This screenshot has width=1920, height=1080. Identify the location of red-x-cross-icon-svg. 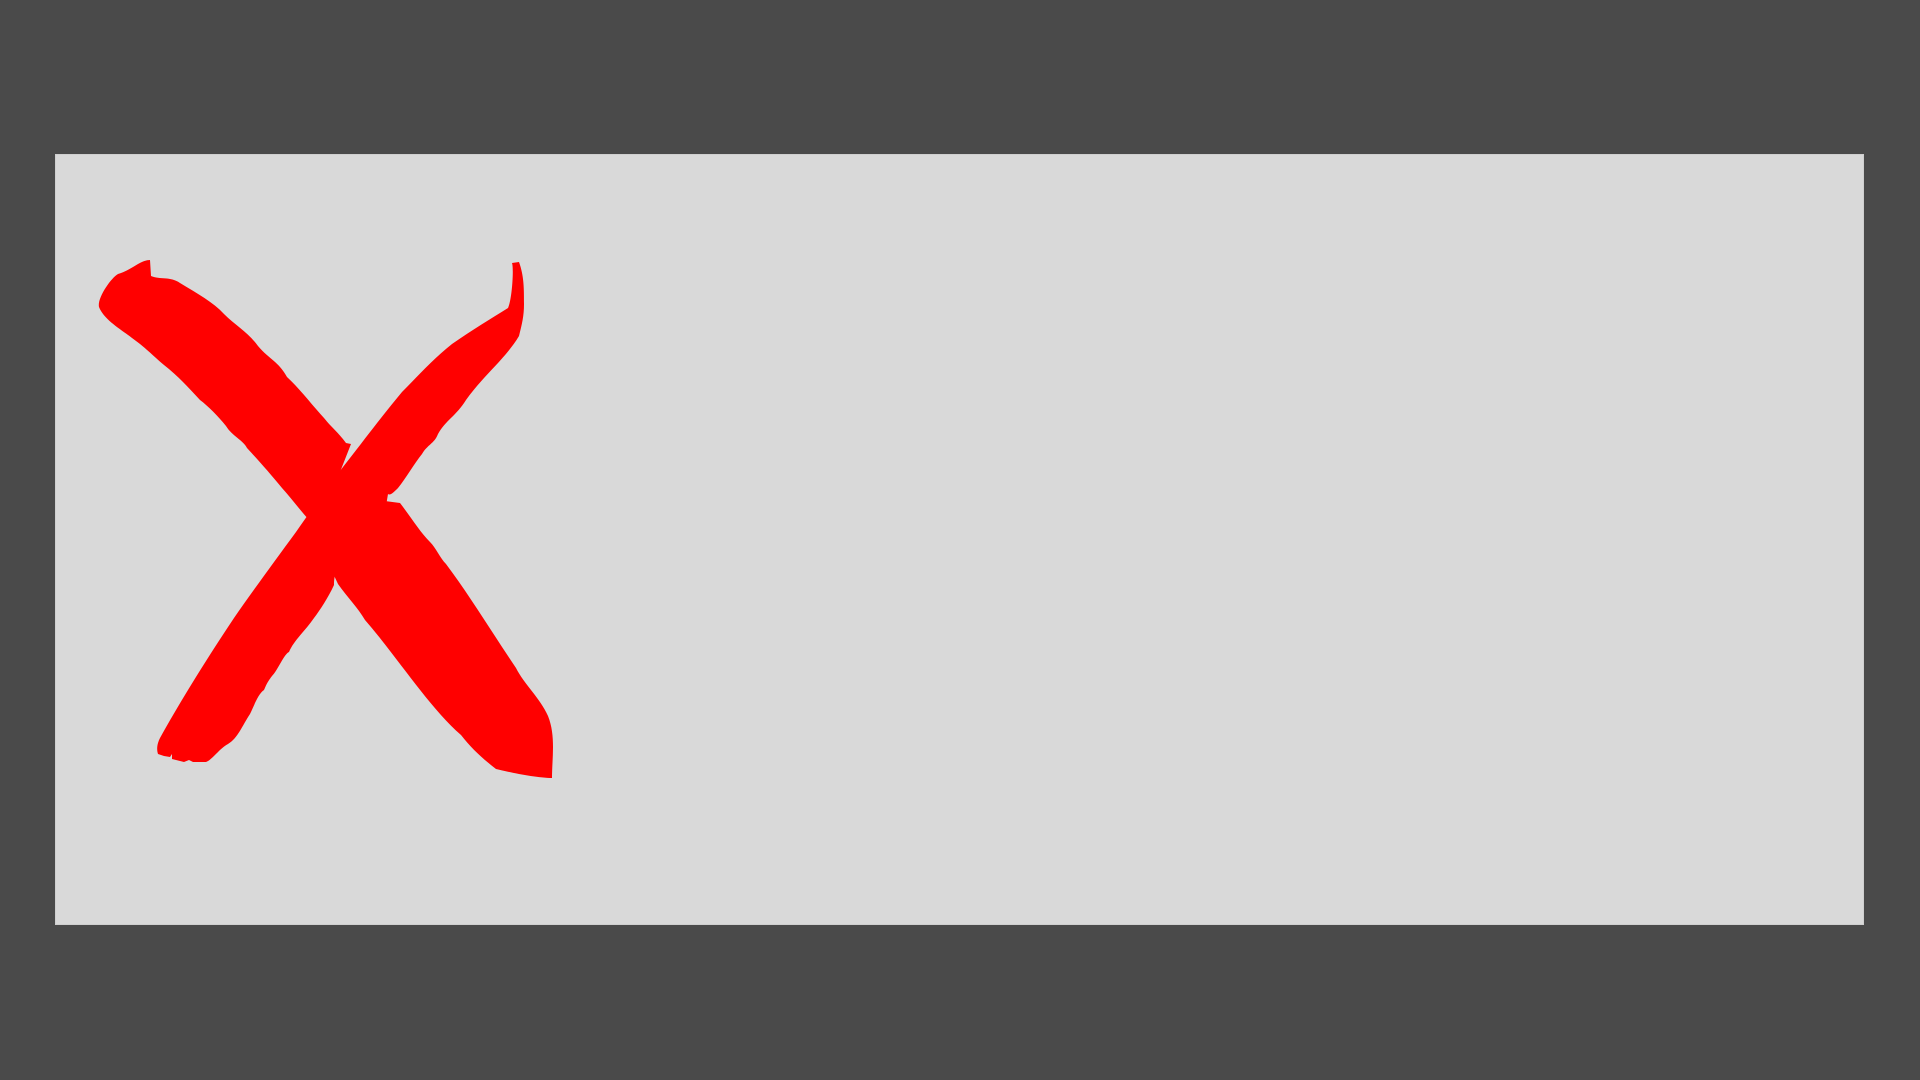
(325, 519).